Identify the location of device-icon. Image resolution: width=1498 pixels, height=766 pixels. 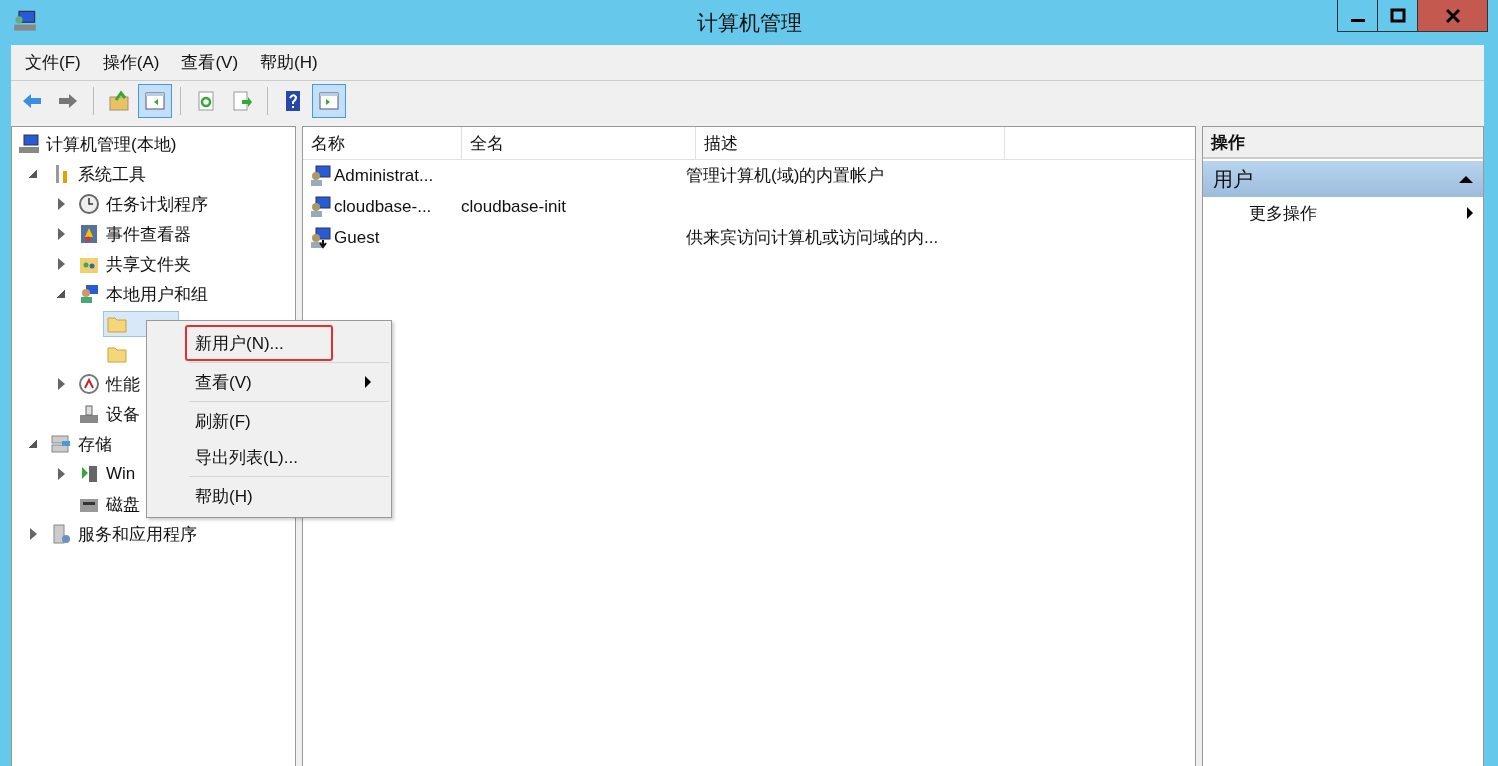
(89, 414).